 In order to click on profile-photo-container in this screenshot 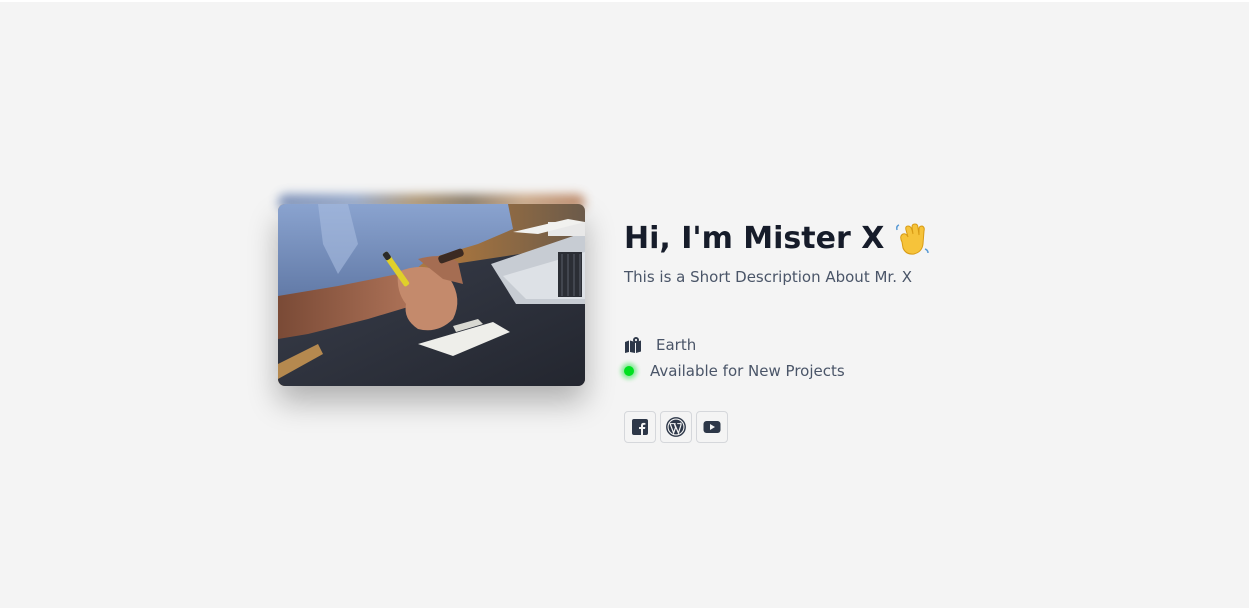, I will do `click(431, 290)`.